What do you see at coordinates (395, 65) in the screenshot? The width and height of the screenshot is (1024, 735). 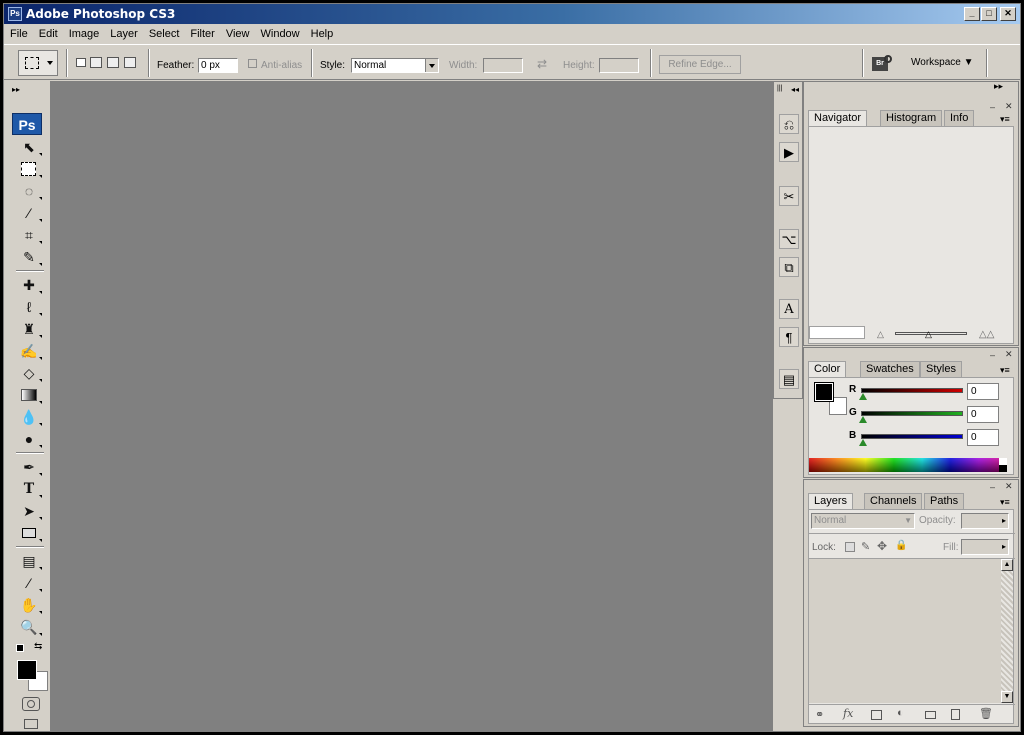 I see `style-select: Normal` at bounding box center [395, 65].